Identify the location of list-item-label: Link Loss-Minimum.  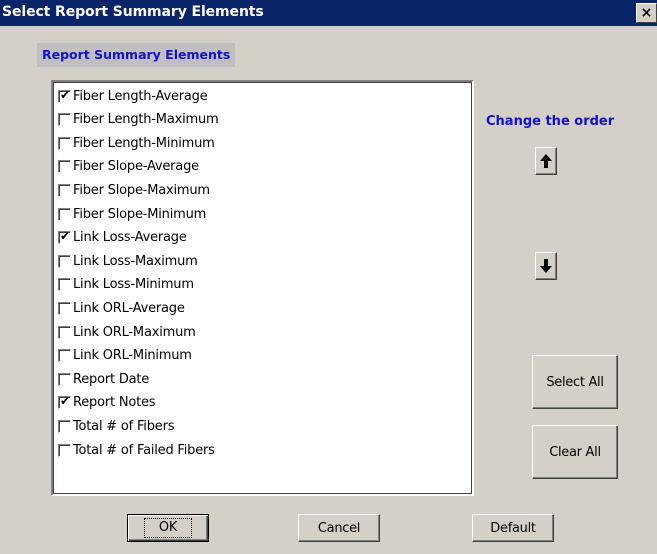
(133, 285).